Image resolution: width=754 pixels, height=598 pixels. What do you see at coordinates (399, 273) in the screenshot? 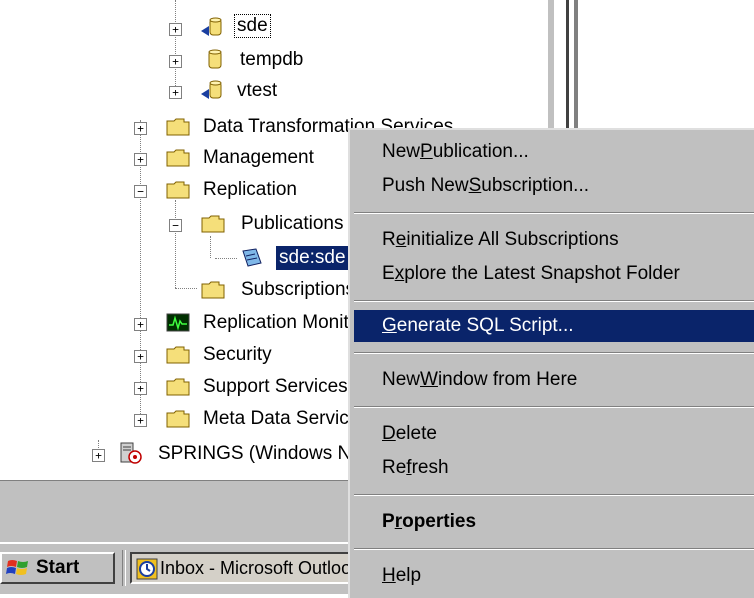
I see `menu-item-accel: x` at bounding box center [399, 273].